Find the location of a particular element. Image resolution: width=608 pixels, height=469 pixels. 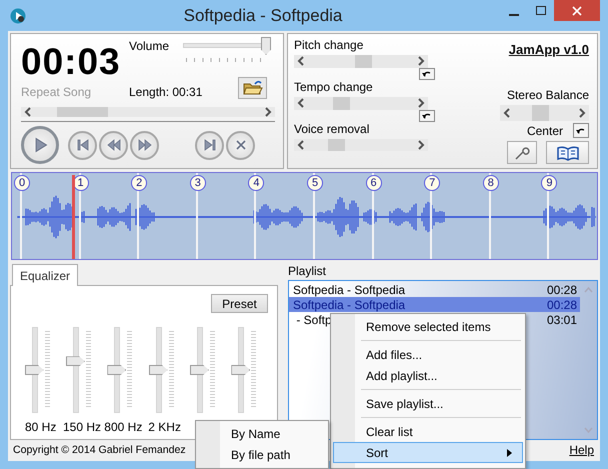

band-label: 800 Hz is located at coordinates (123, 427).